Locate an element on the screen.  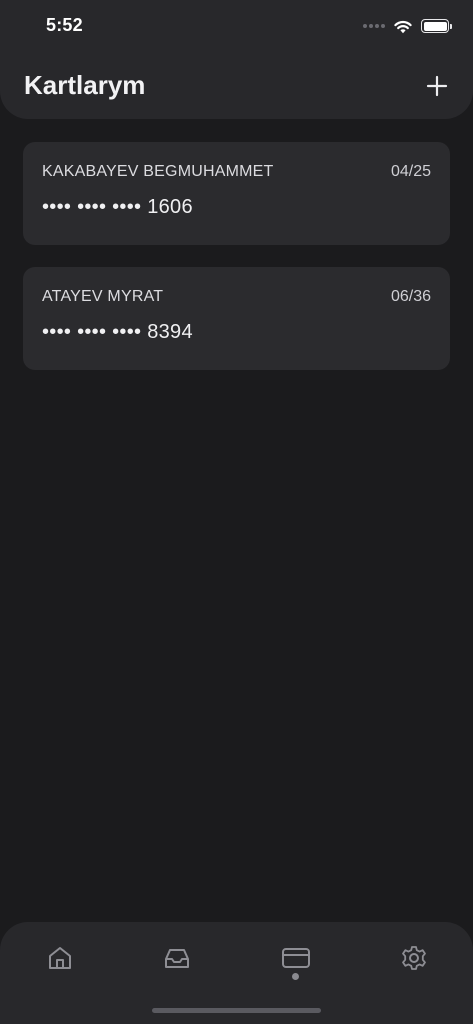
add-card-button is located at coordinates (437, 86).